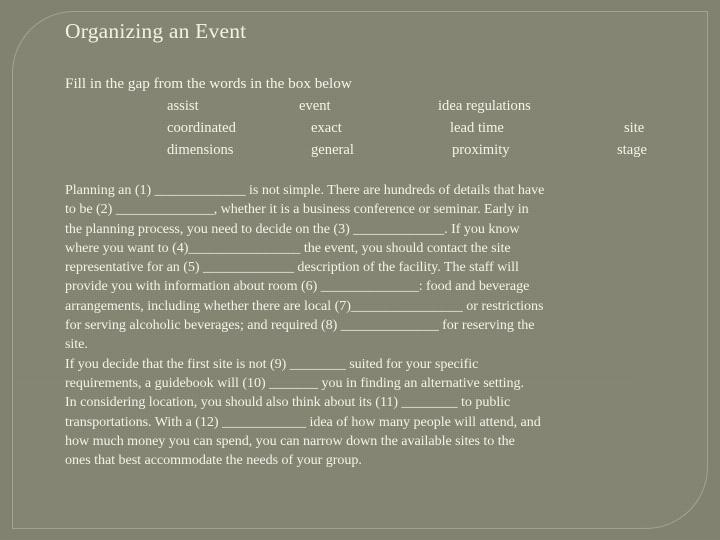 This screenshot has width=720, height=540. I want to click on word-bank-item: lead time, so click(477, 128).